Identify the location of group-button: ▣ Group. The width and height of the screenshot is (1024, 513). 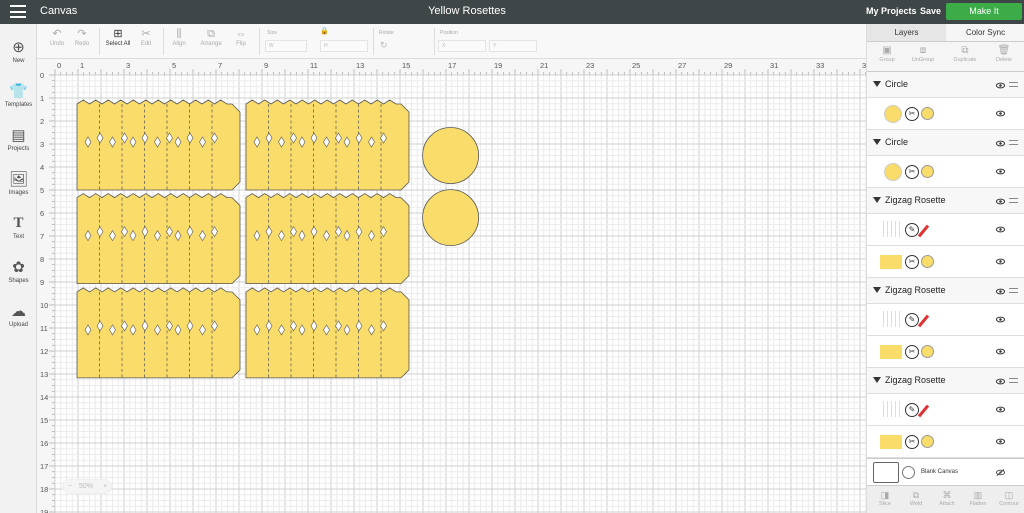
(887, 54).